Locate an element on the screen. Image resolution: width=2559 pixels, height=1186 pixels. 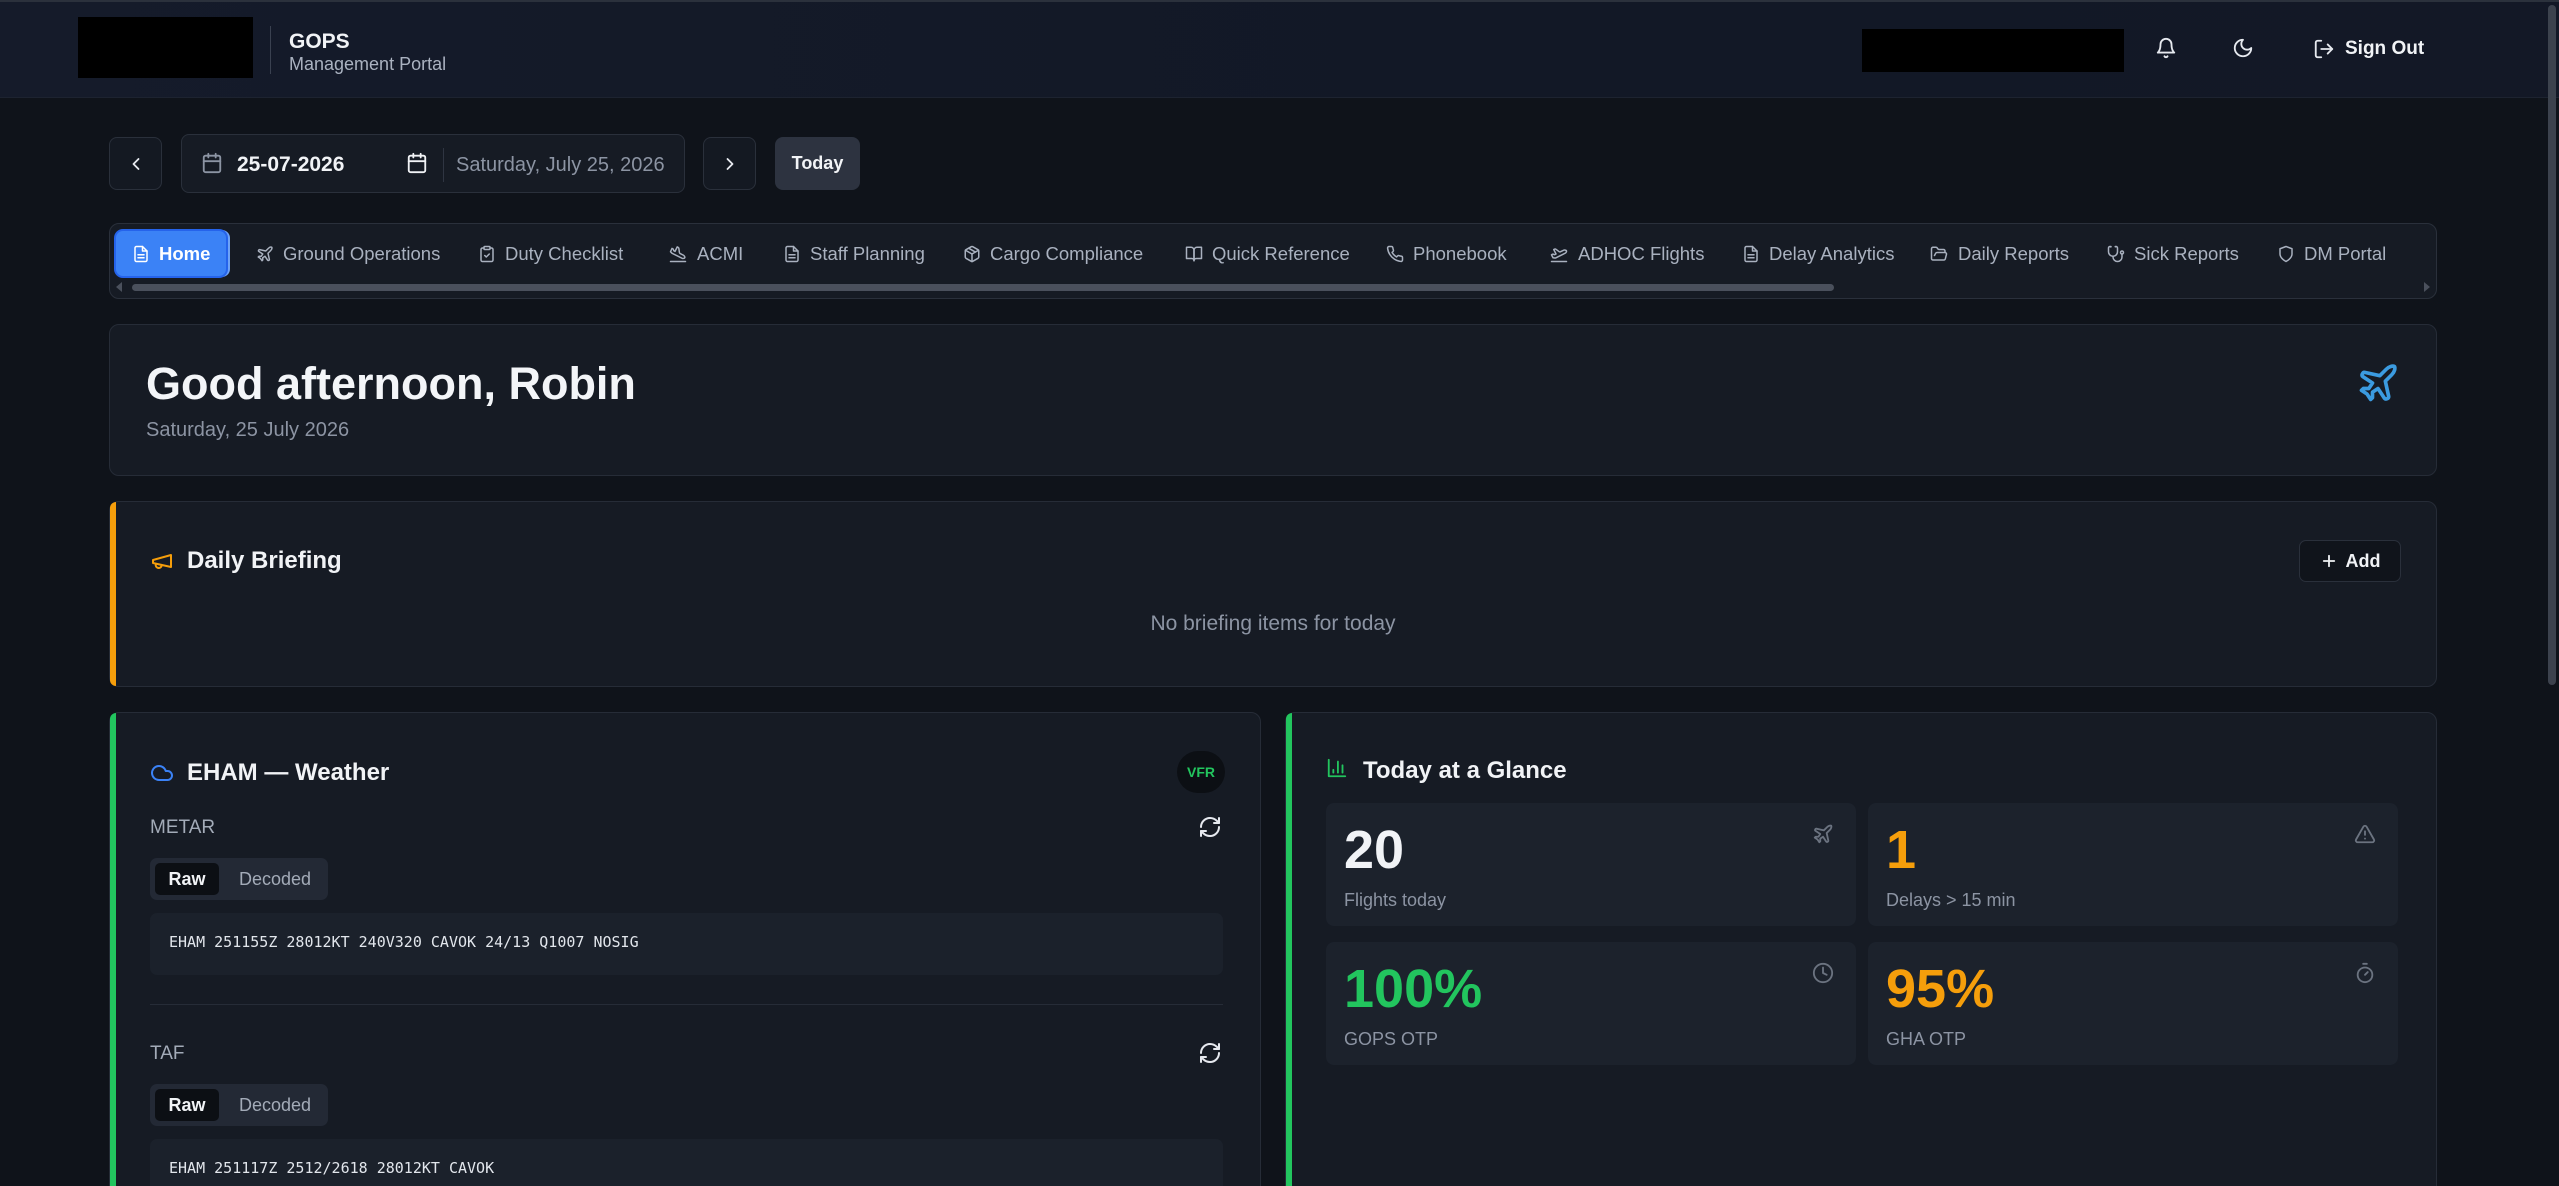
calendar-picker-icon is located at coordinates (417, 163).